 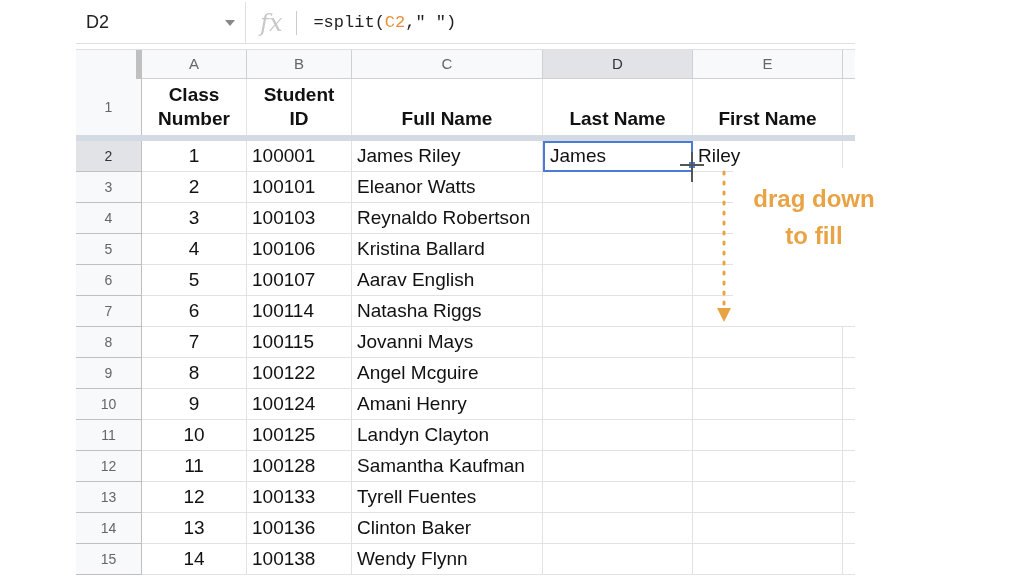 What do you see at coordinates (299, 342) in the screenshot?
I see `table-cell: 100115` at bounding box center [299, 342].